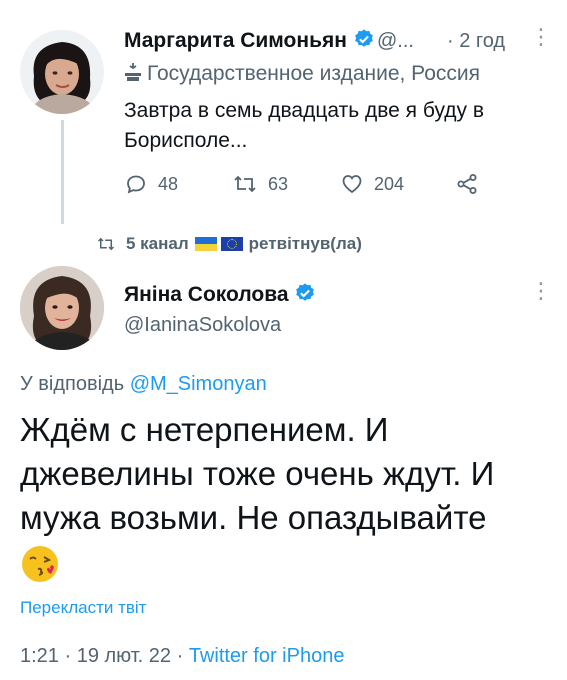 The height and width of the screenshot is (680, 567). Describe the element at coordinates (62, 72) in the screenshot. I see `avatar-simonyan` at that location.